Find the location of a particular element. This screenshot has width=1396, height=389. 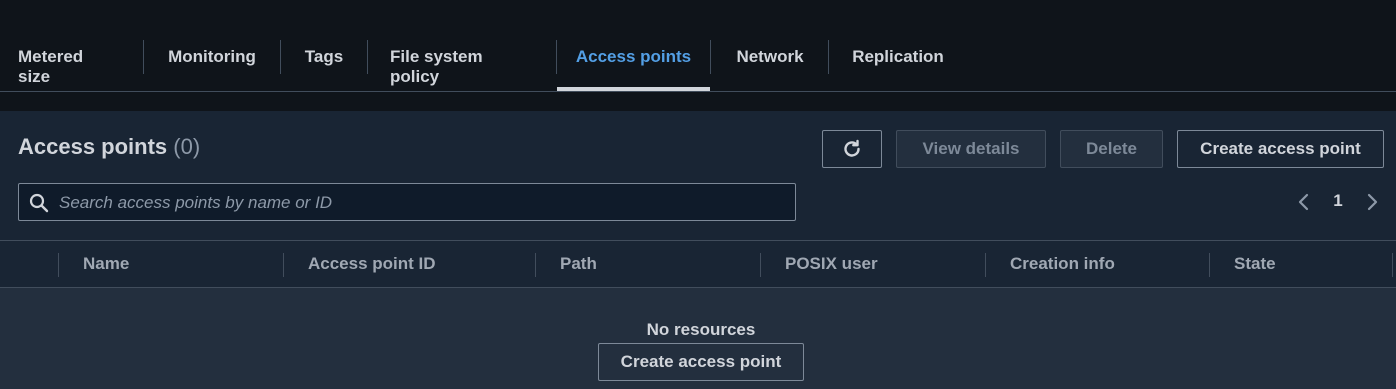

column-header-creation-info: Creation info is located at coordinates (1062, 264).